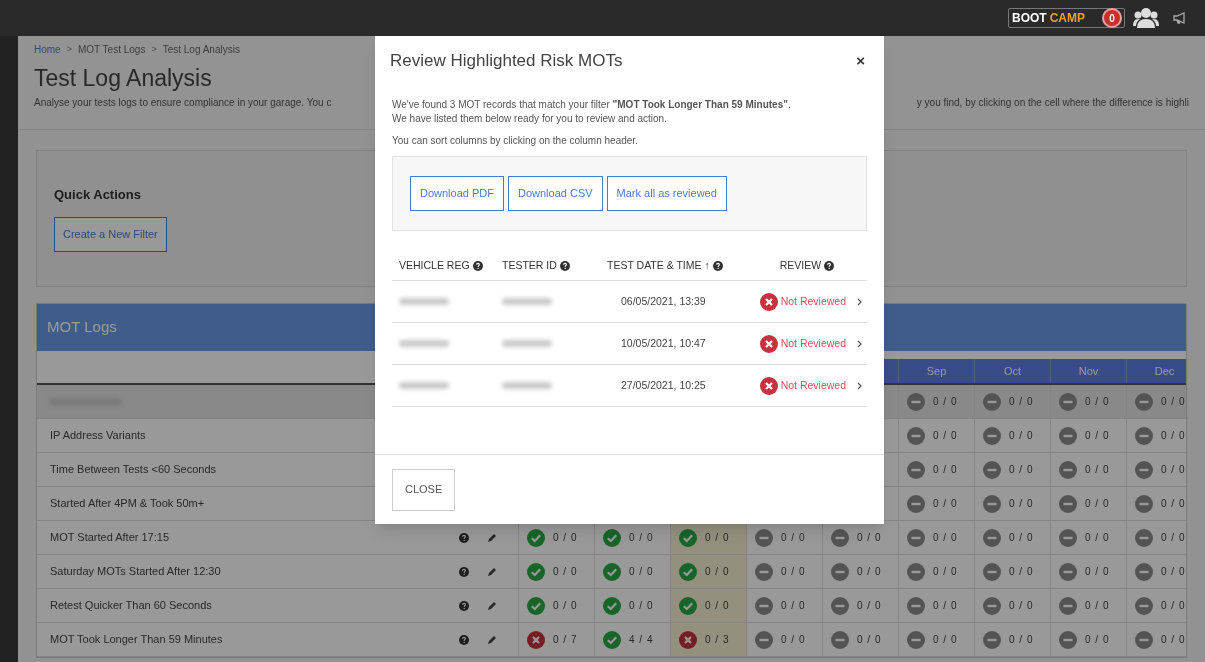 Image resolution: width=1205 pixels, height=662 pixels. Describe the element at coordinates (434, 265) in the screenshot. I see `column-header: VEHICLE REG` at that location.